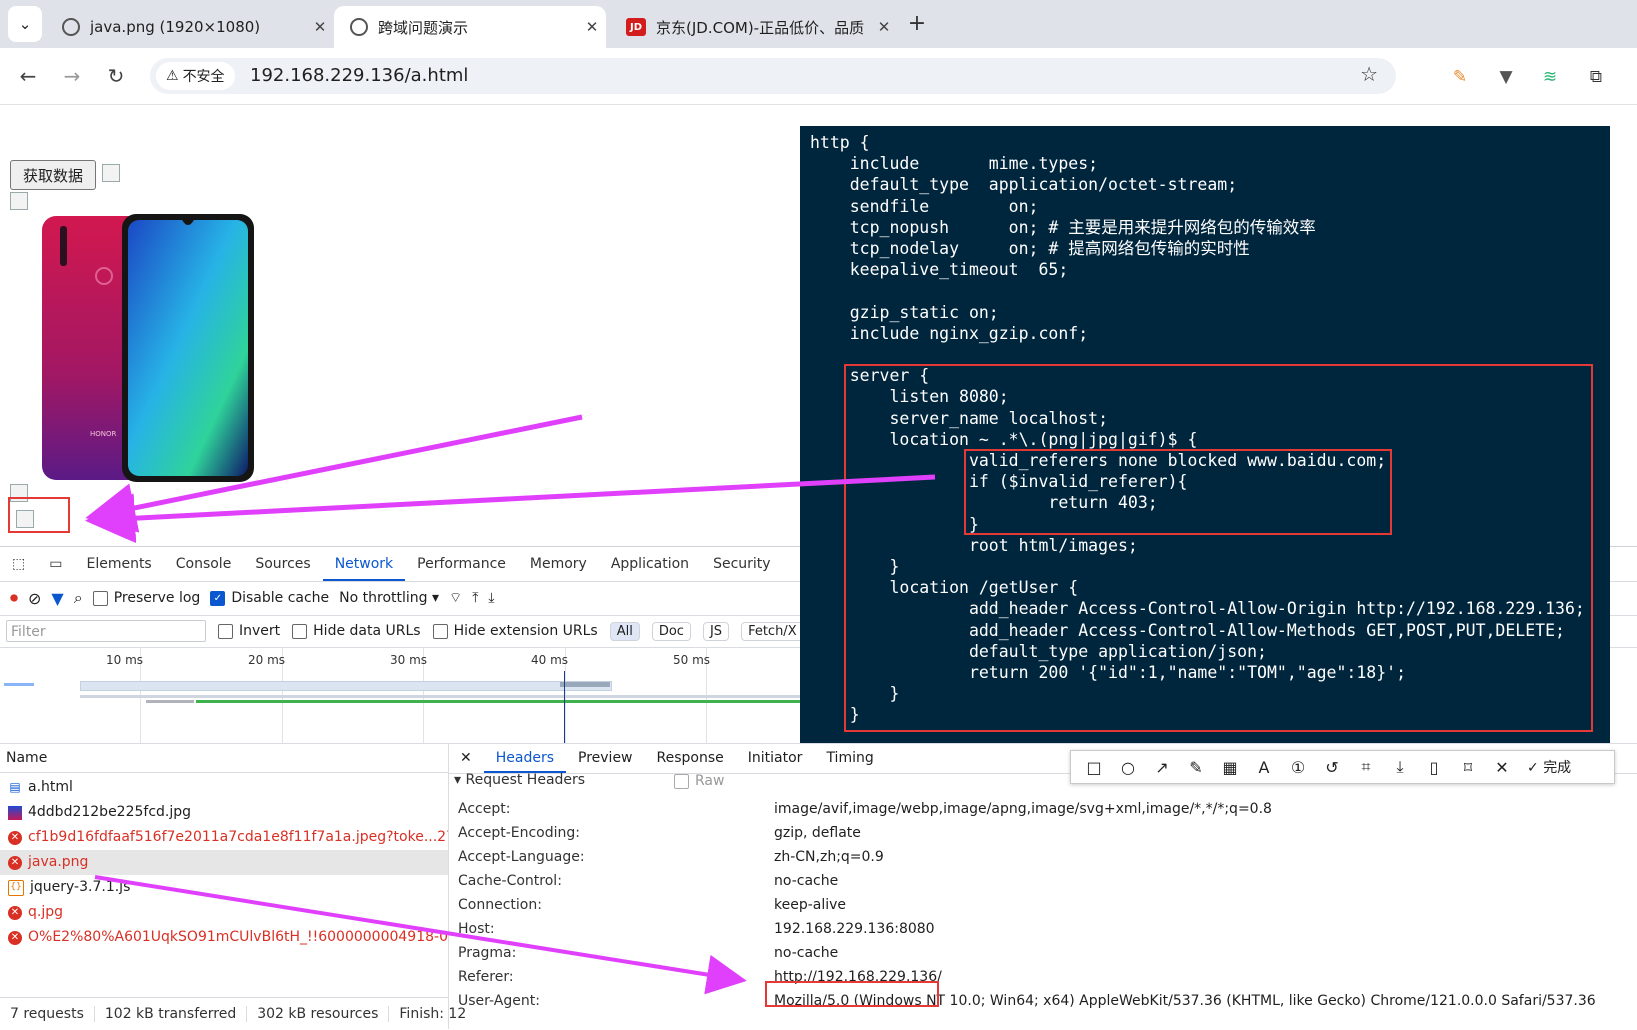 Image resolution: width=1637 pixels, height=1030 pixels. I want to click on request-row-selected: ✕ java.png, so click(224, 862).